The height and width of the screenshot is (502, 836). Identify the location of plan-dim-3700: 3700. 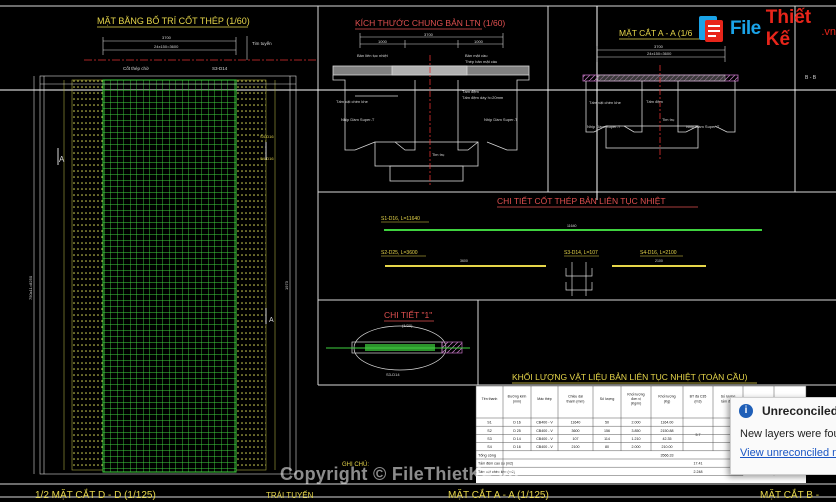
(167, 37).